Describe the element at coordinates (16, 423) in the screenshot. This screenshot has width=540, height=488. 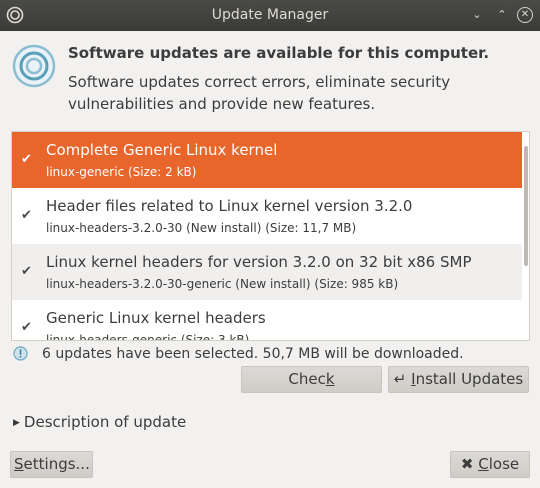
I see `expander-arrow-icon: ▶` at that location.